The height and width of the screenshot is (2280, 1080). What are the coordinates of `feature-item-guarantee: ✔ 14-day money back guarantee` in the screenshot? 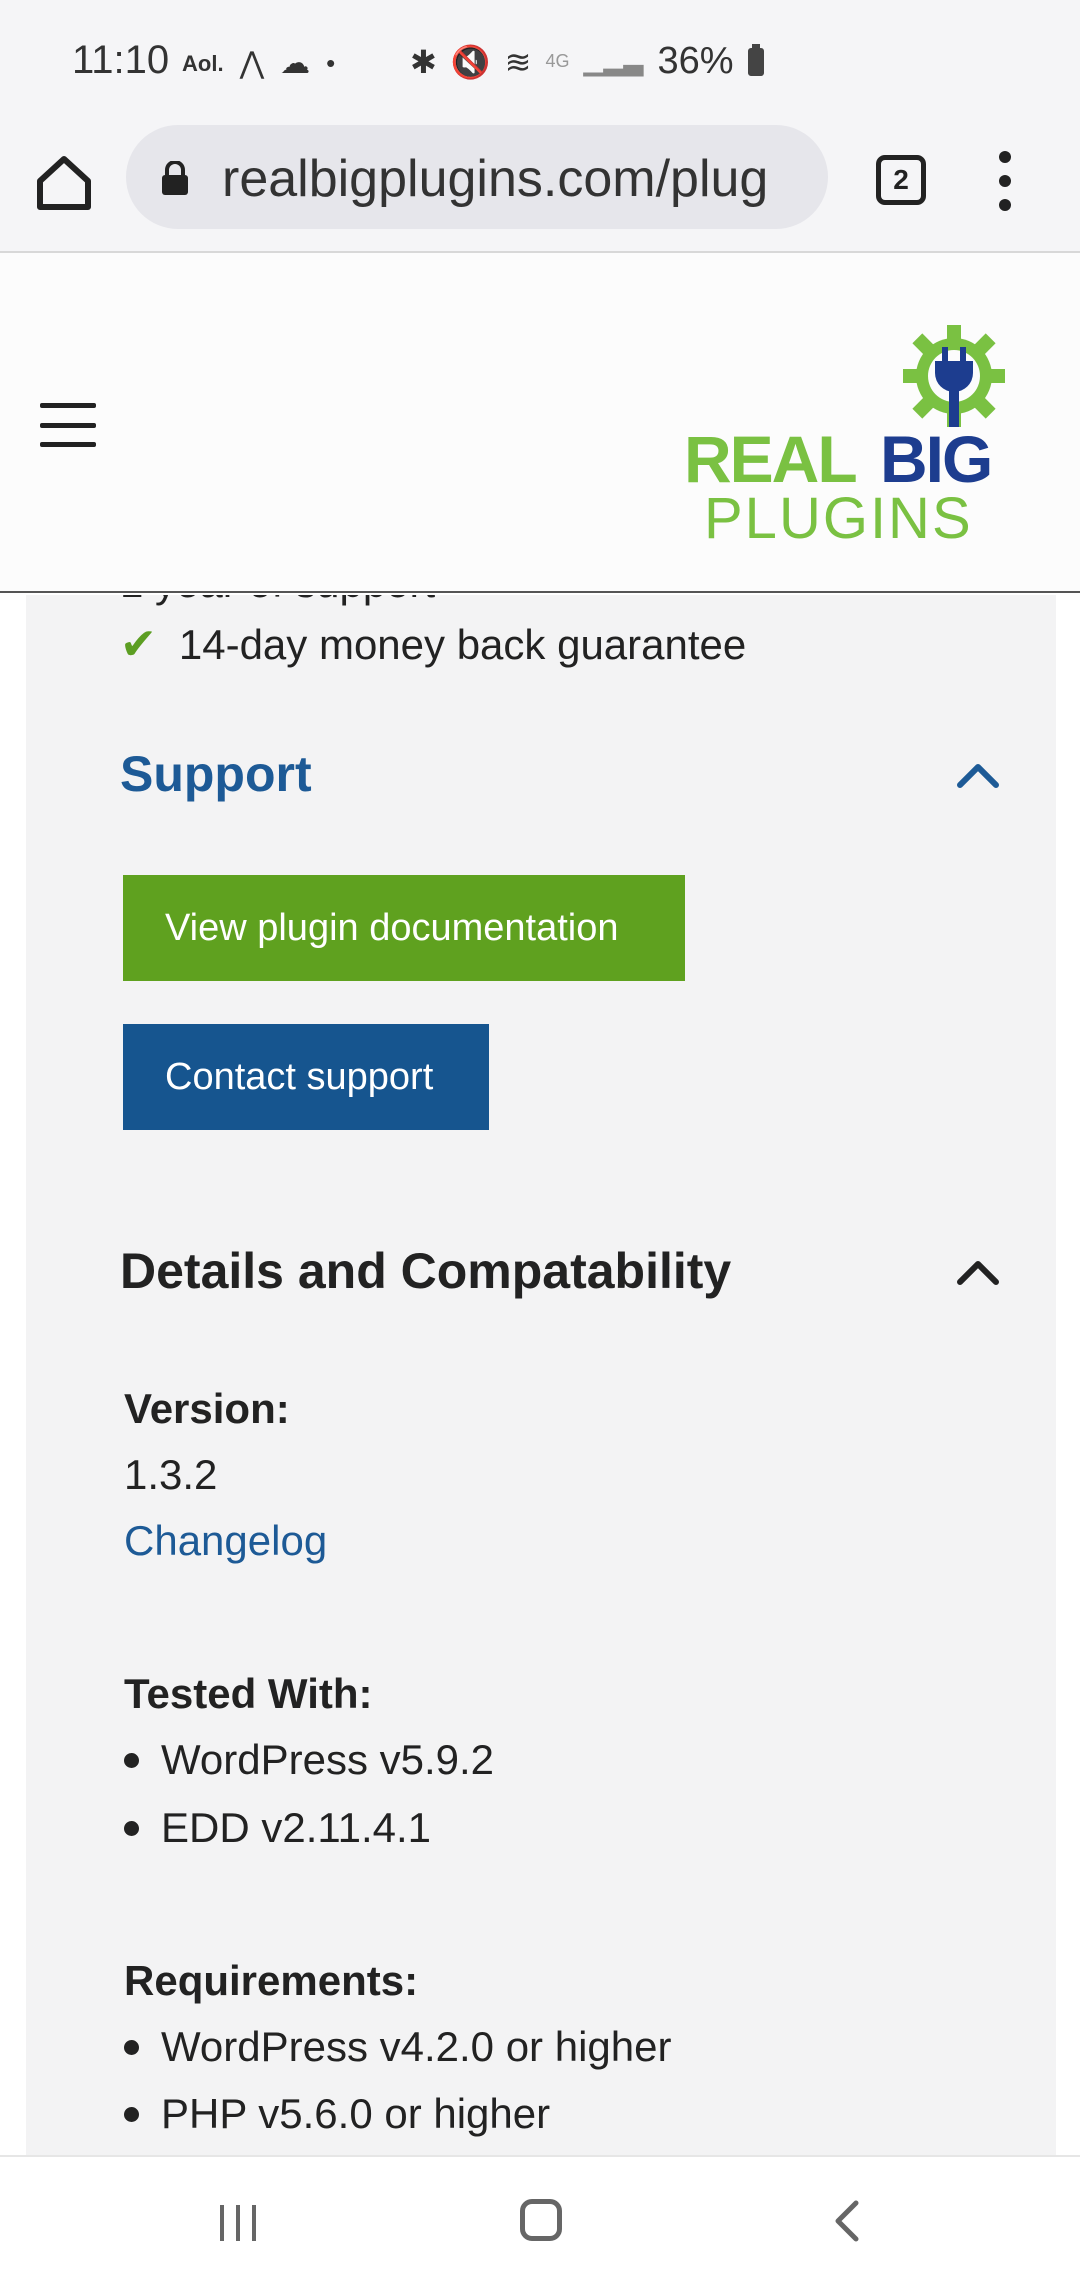 It's located at (433, 644).